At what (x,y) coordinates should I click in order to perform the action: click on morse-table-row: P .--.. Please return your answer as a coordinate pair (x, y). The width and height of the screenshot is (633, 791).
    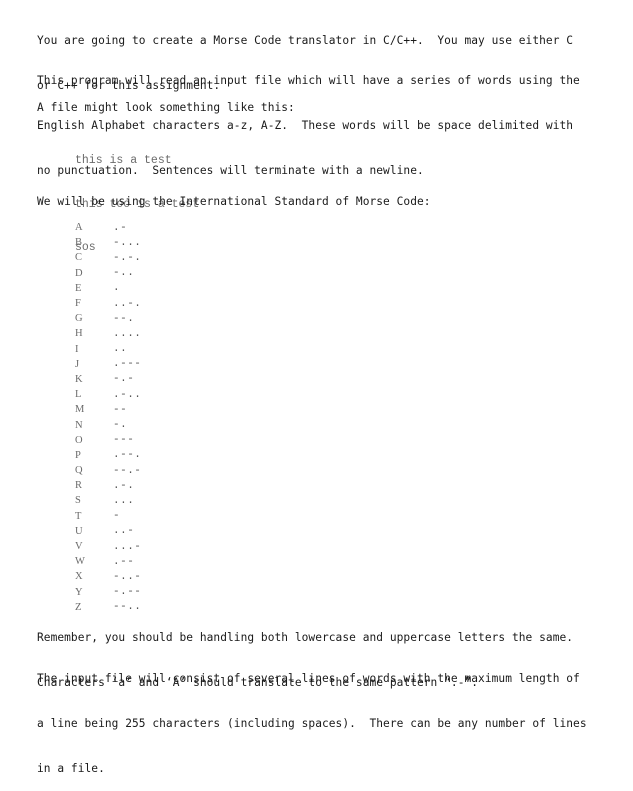
    Looking at the image, I should click on (108, 455).